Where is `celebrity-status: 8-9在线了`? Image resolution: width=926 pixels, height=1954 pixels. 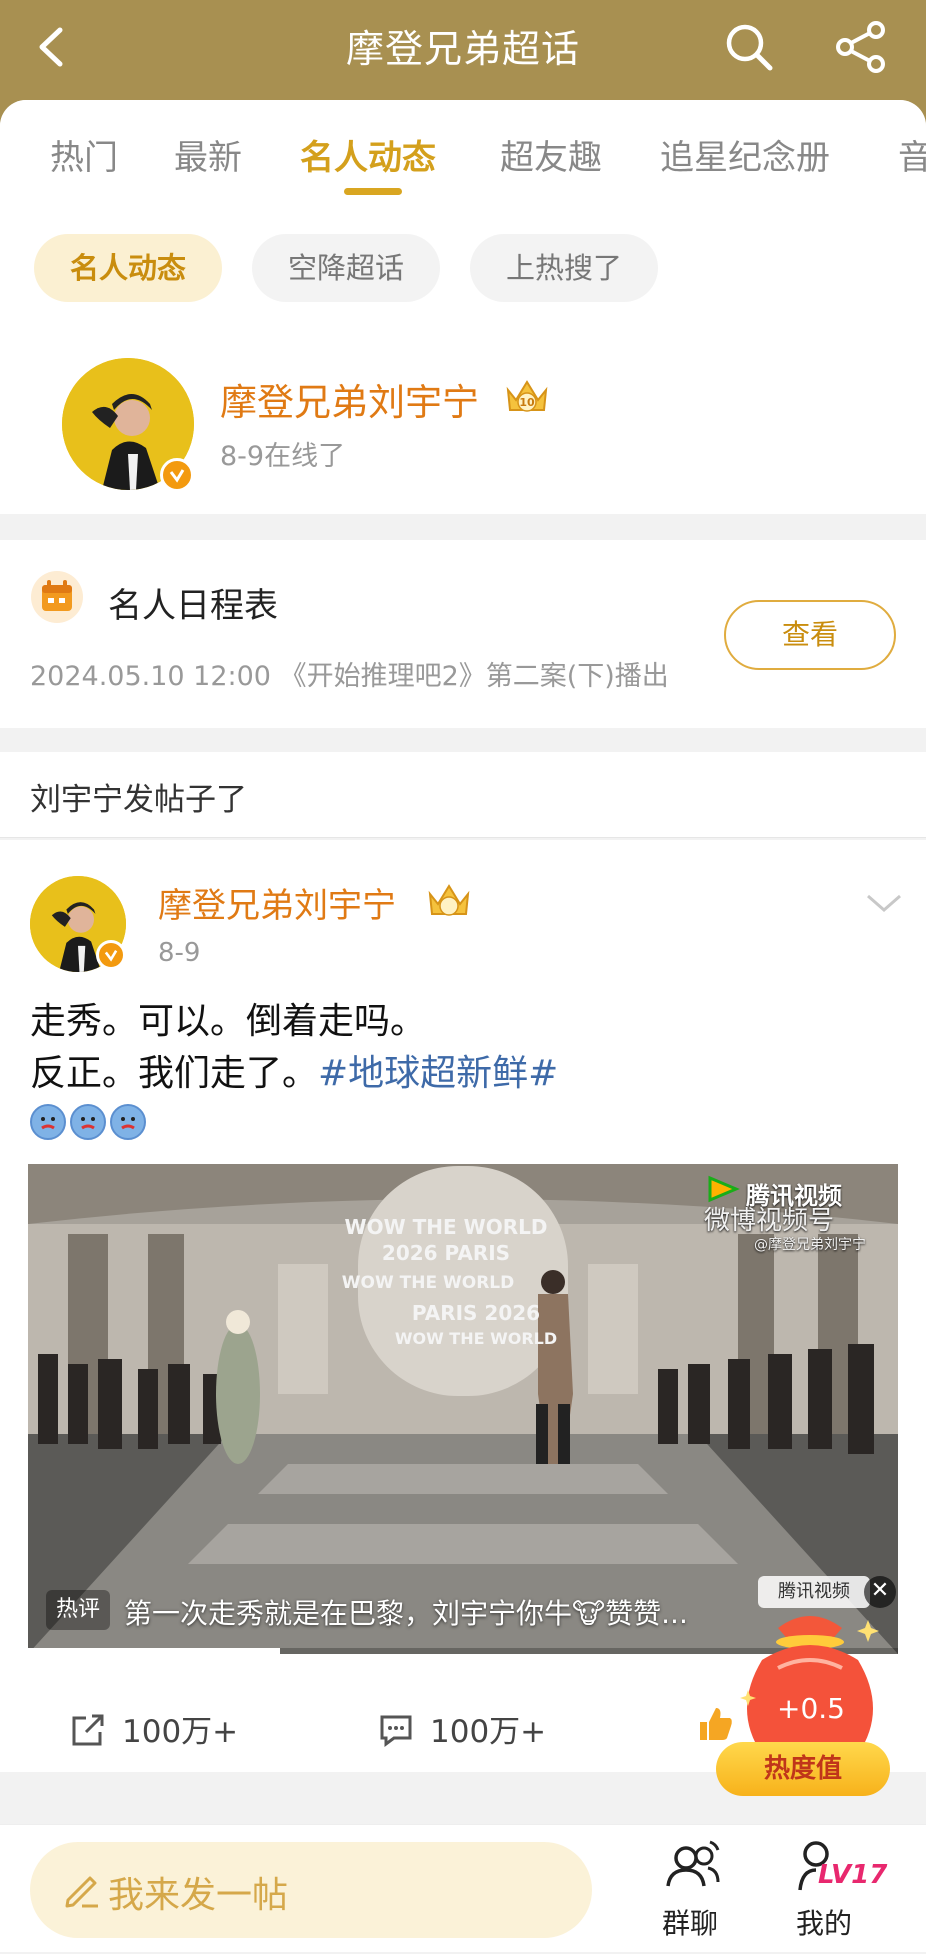 celebrity-status: 8-9在线了 is located at coordinates (283, 456).